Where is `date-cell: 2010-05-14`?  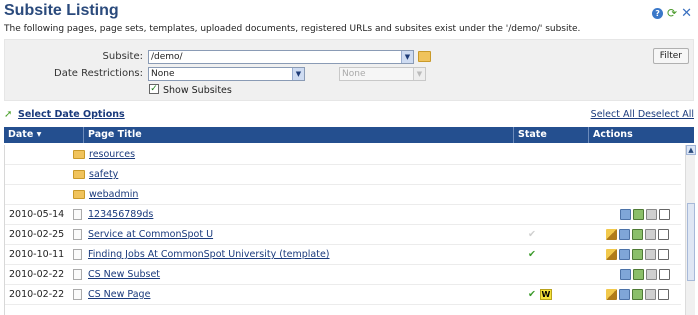 date-cell: 2010-05-14 is located at coordinates (37, 214).